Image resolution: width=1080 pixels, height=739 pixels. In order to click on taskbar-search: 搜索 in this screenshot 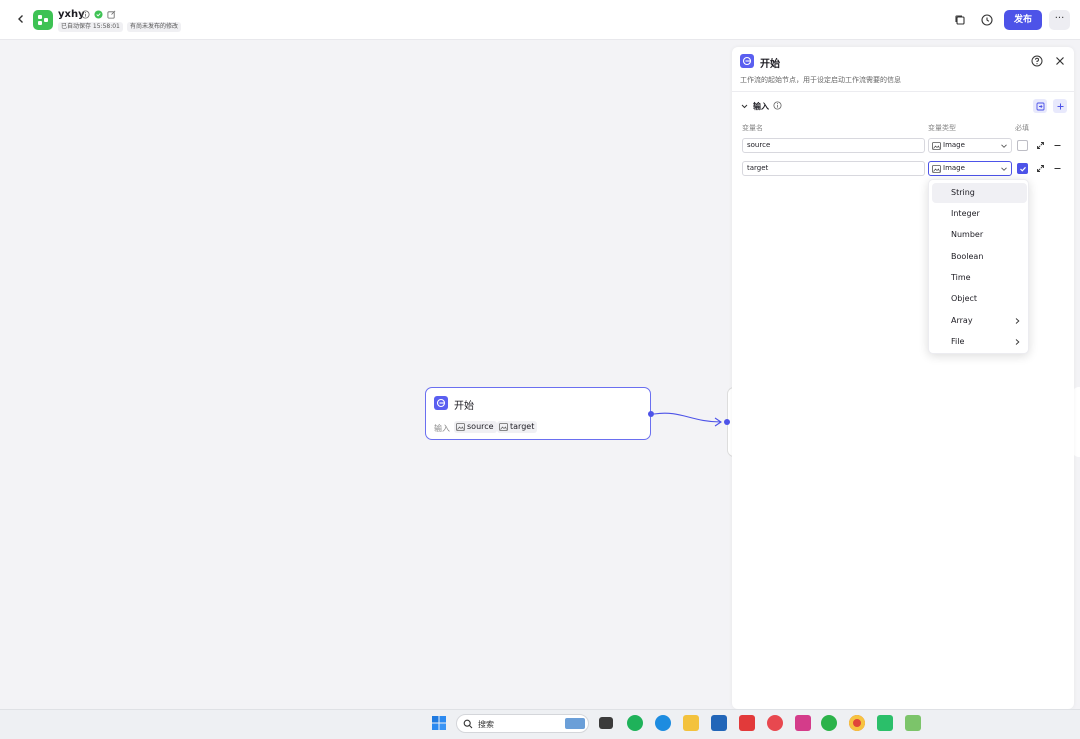, I will do `click(522, 723)`.